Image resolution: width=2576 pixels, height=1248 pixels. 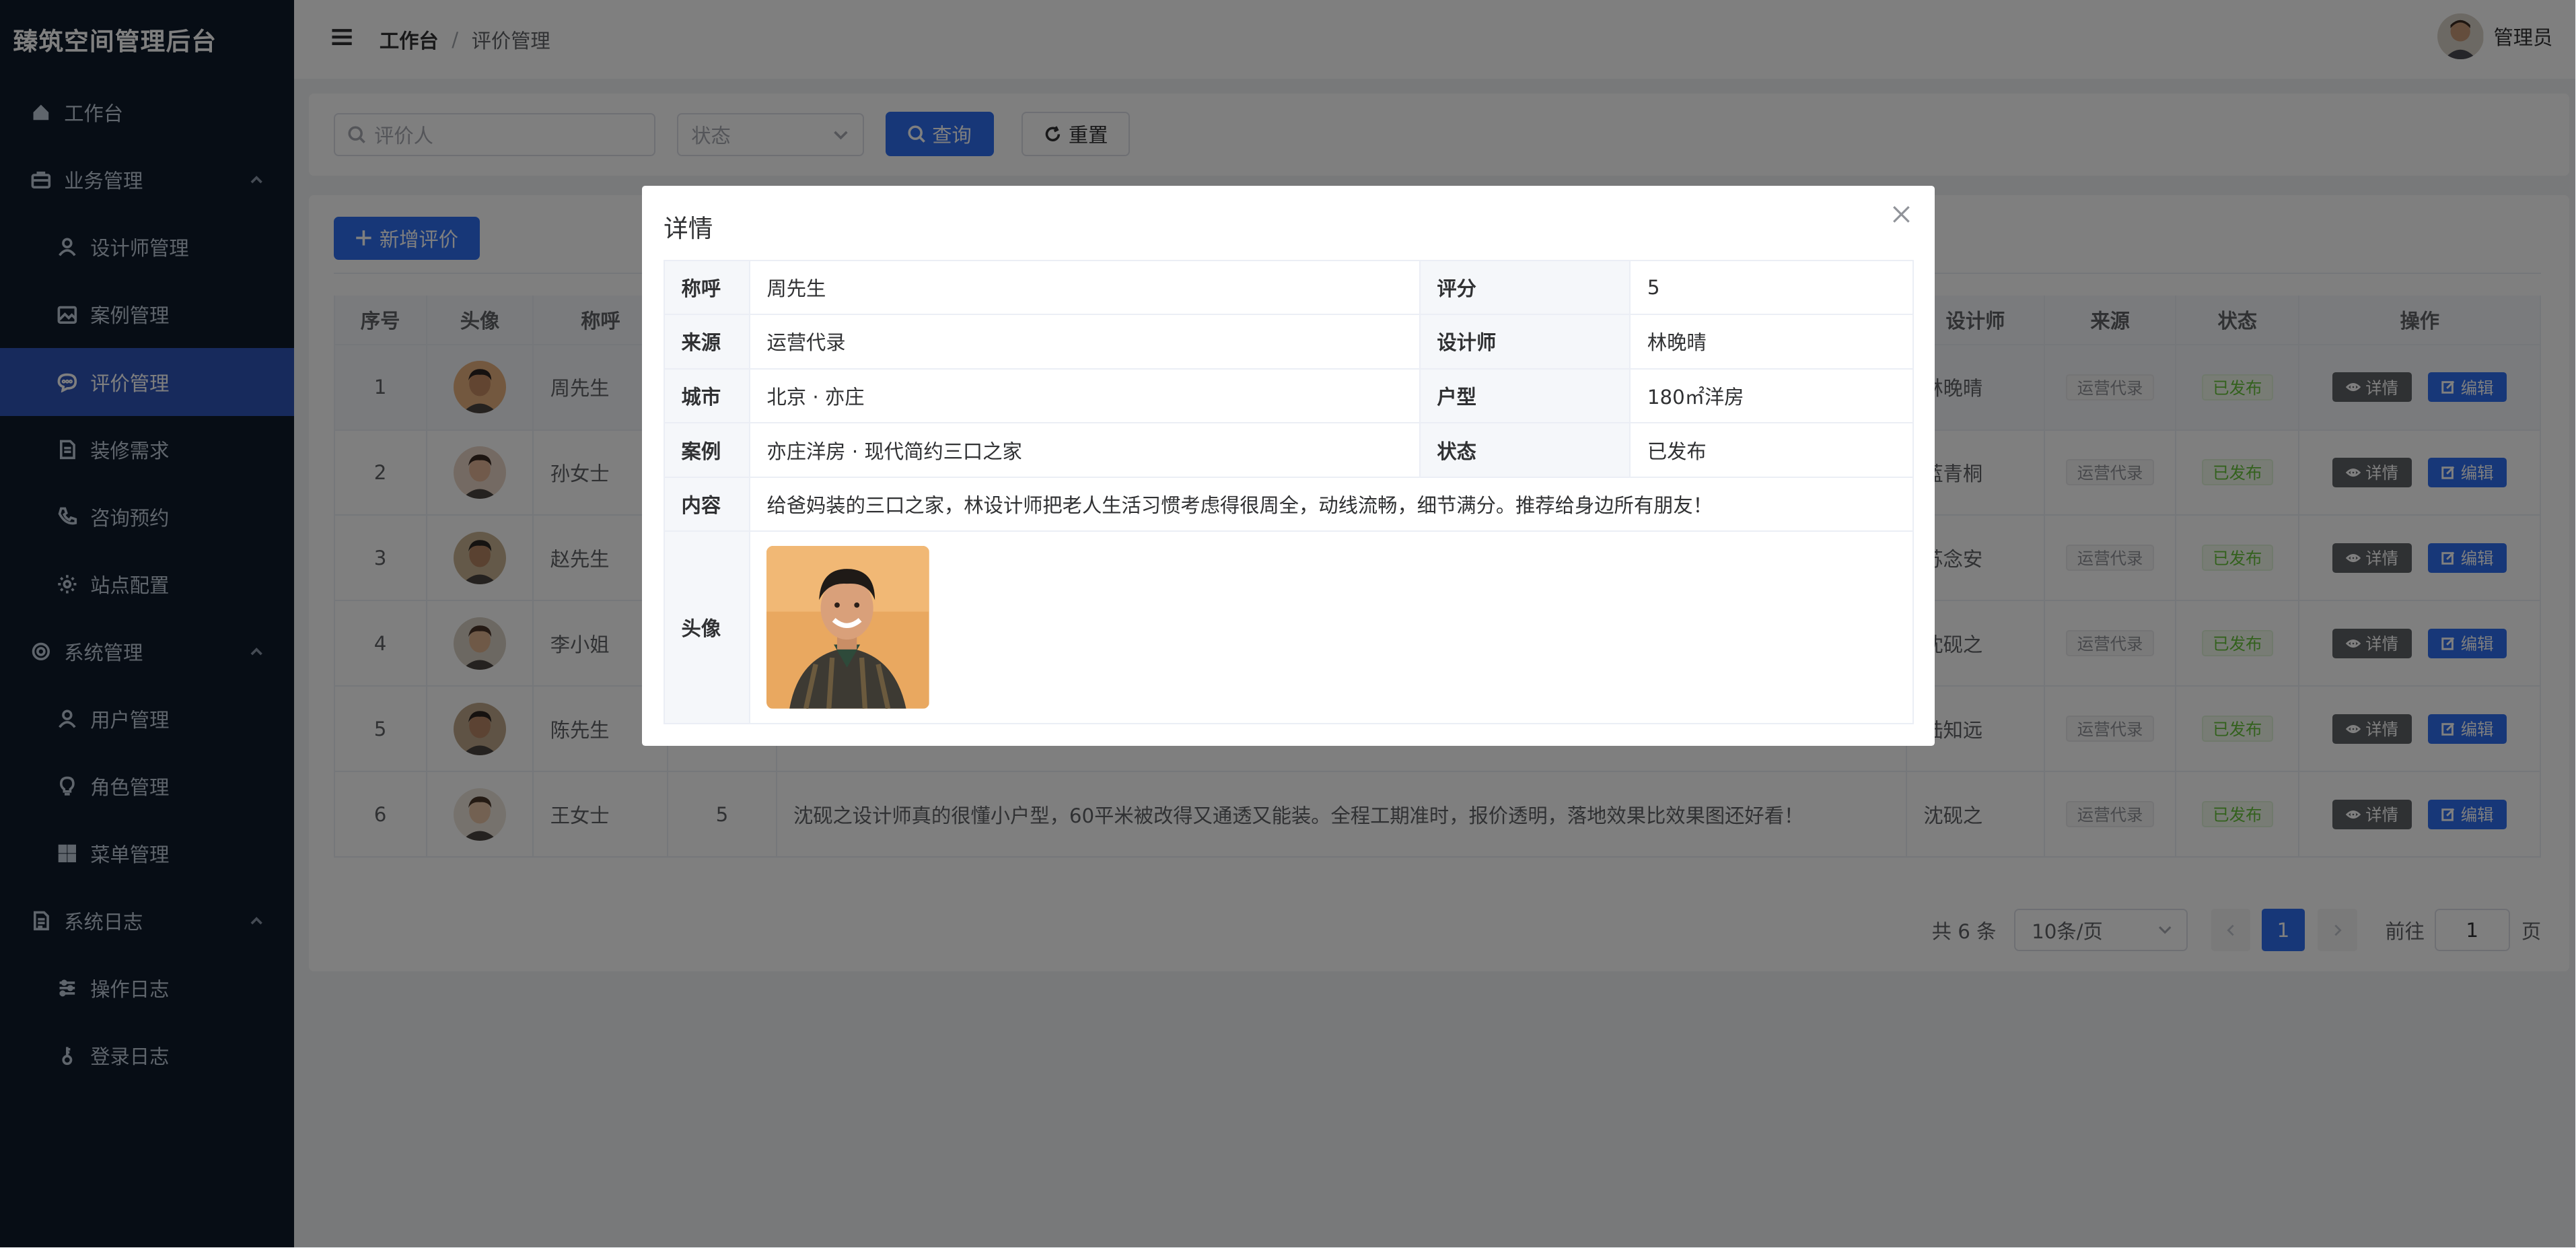 I want to click on dialog-title: 详情, so click(x=688, y=229).